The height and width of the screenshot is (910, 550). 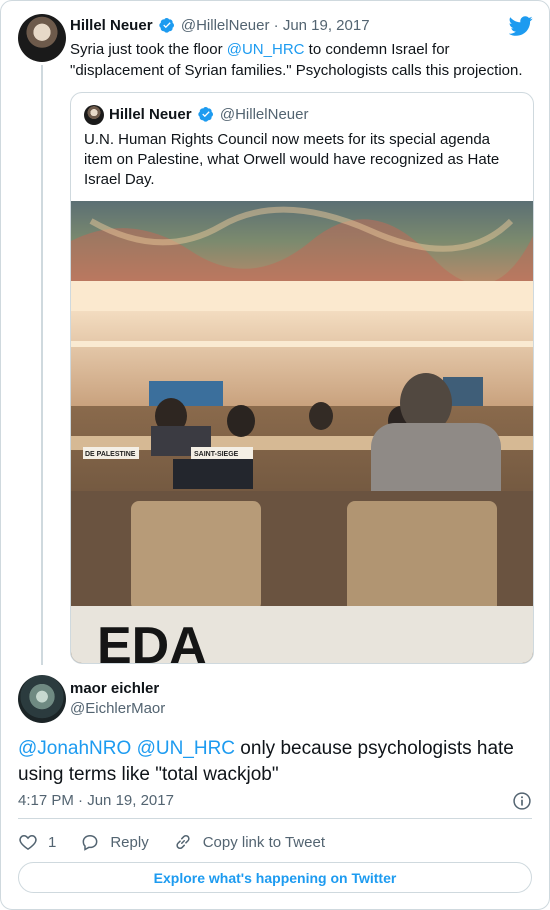 I want to click on author-handle: @HillelNeuer, so click(x=225, y=25).